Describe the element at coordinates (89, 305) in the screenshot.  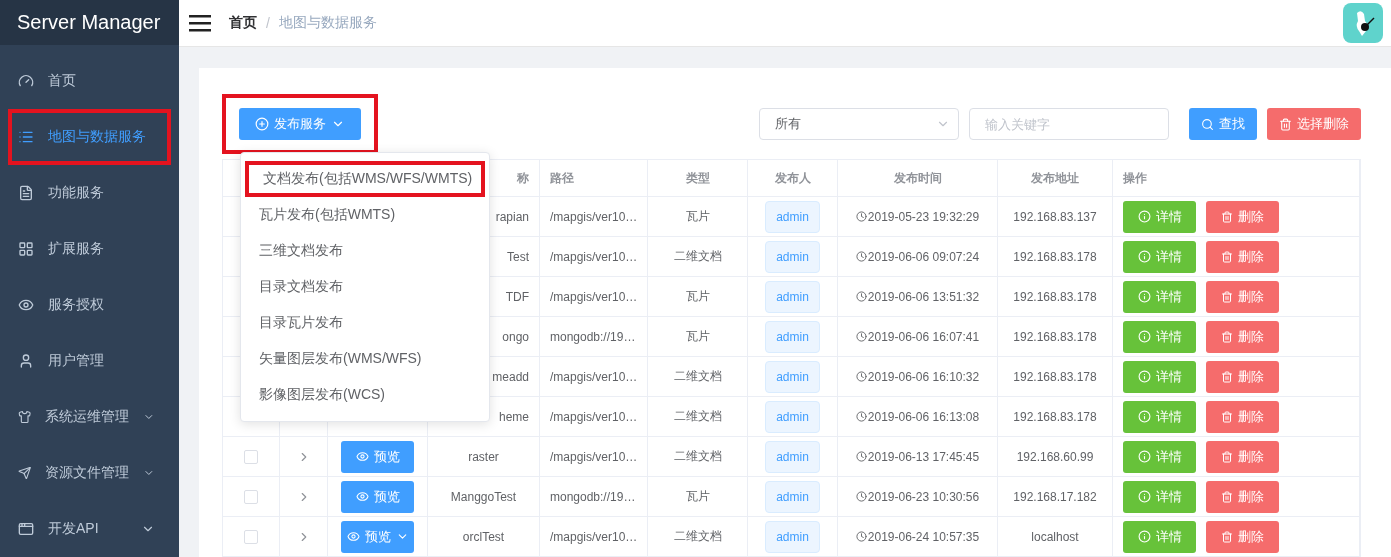
I see `sidebar-item: 服务授权` at that location.